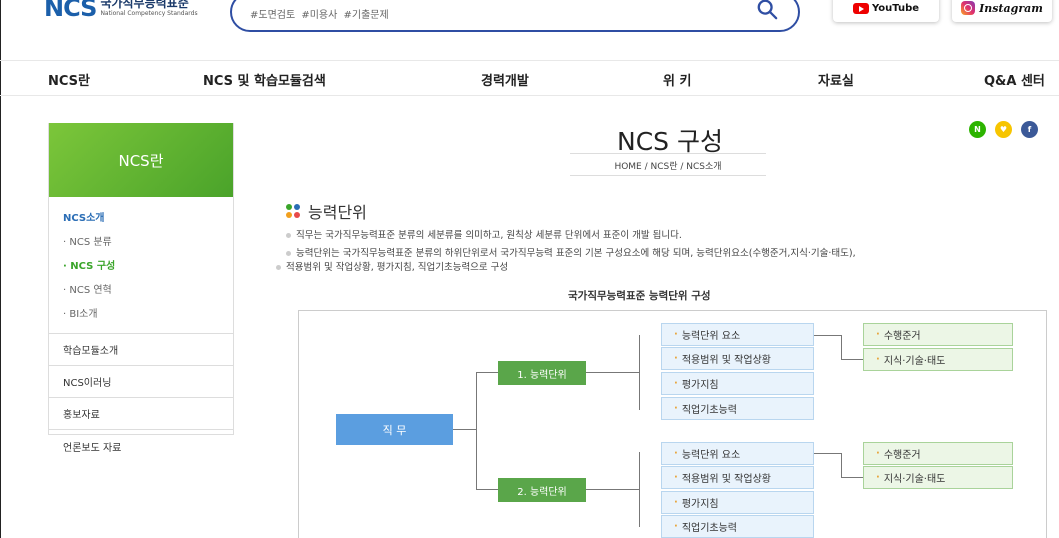  What do you see at coordinates (141, 446) in the screenshot?
I see `sidebar-menu-press: 언론보도 자료` at bounding box center [141, 446].